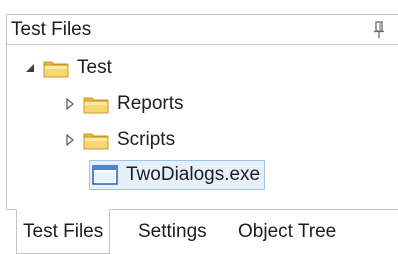 This screenshot has height=254, width=398. I want to click on tab-label: Object Tree, so click(287, 231).